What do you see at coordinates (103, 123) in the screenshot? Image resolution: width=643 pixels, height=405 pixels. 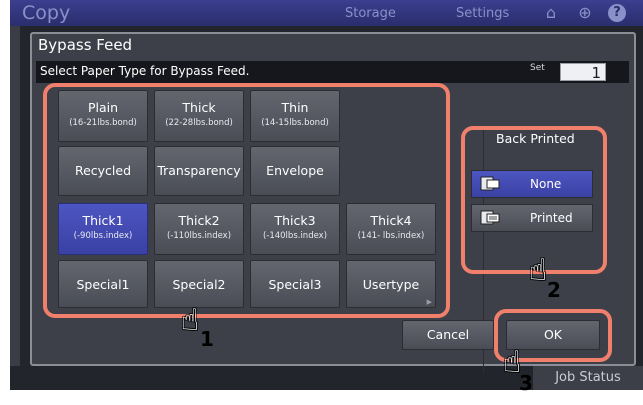 I see `paper-weight: (16-21lbs.bond)` at bounding box center [103, 123].